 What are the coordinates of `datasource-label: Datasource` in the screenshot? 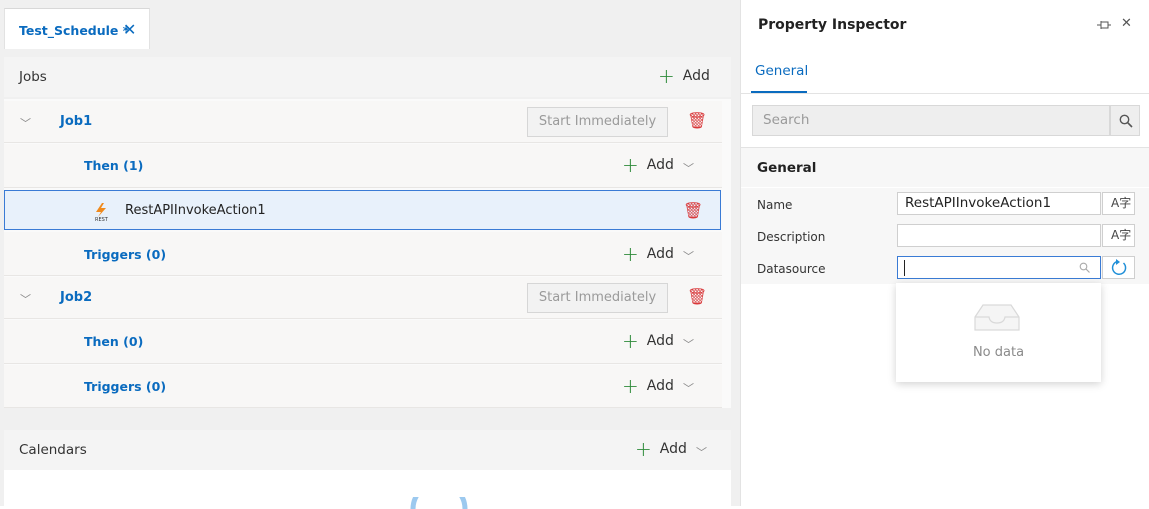 It's located at (791, 269).